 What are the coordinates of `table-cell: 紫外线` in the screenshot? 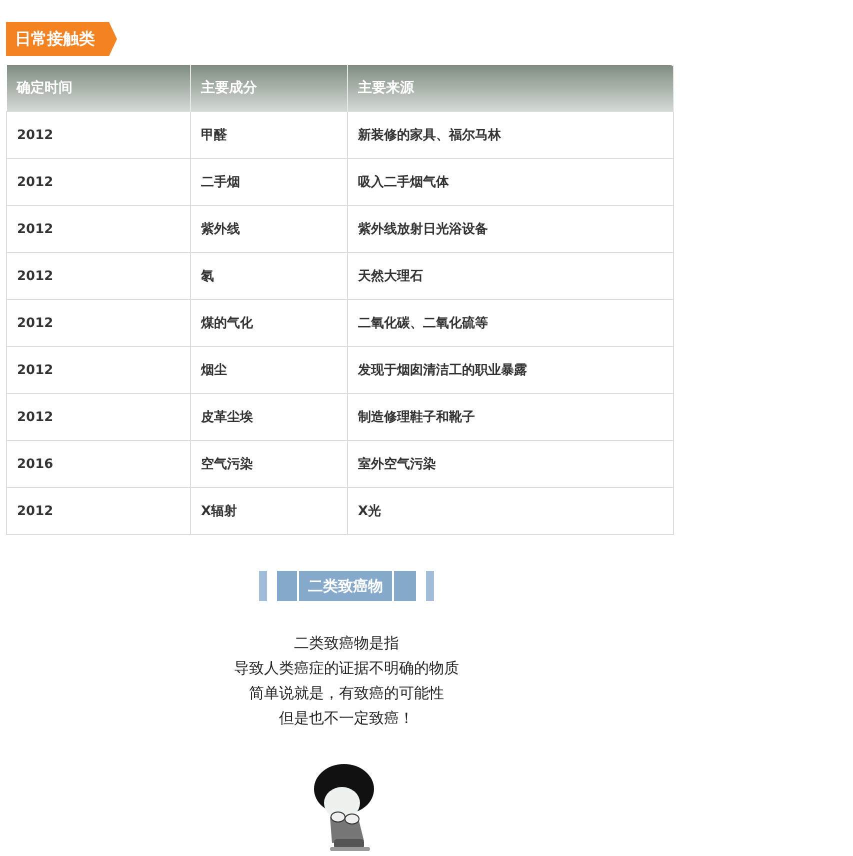 It's located at (269, 229).